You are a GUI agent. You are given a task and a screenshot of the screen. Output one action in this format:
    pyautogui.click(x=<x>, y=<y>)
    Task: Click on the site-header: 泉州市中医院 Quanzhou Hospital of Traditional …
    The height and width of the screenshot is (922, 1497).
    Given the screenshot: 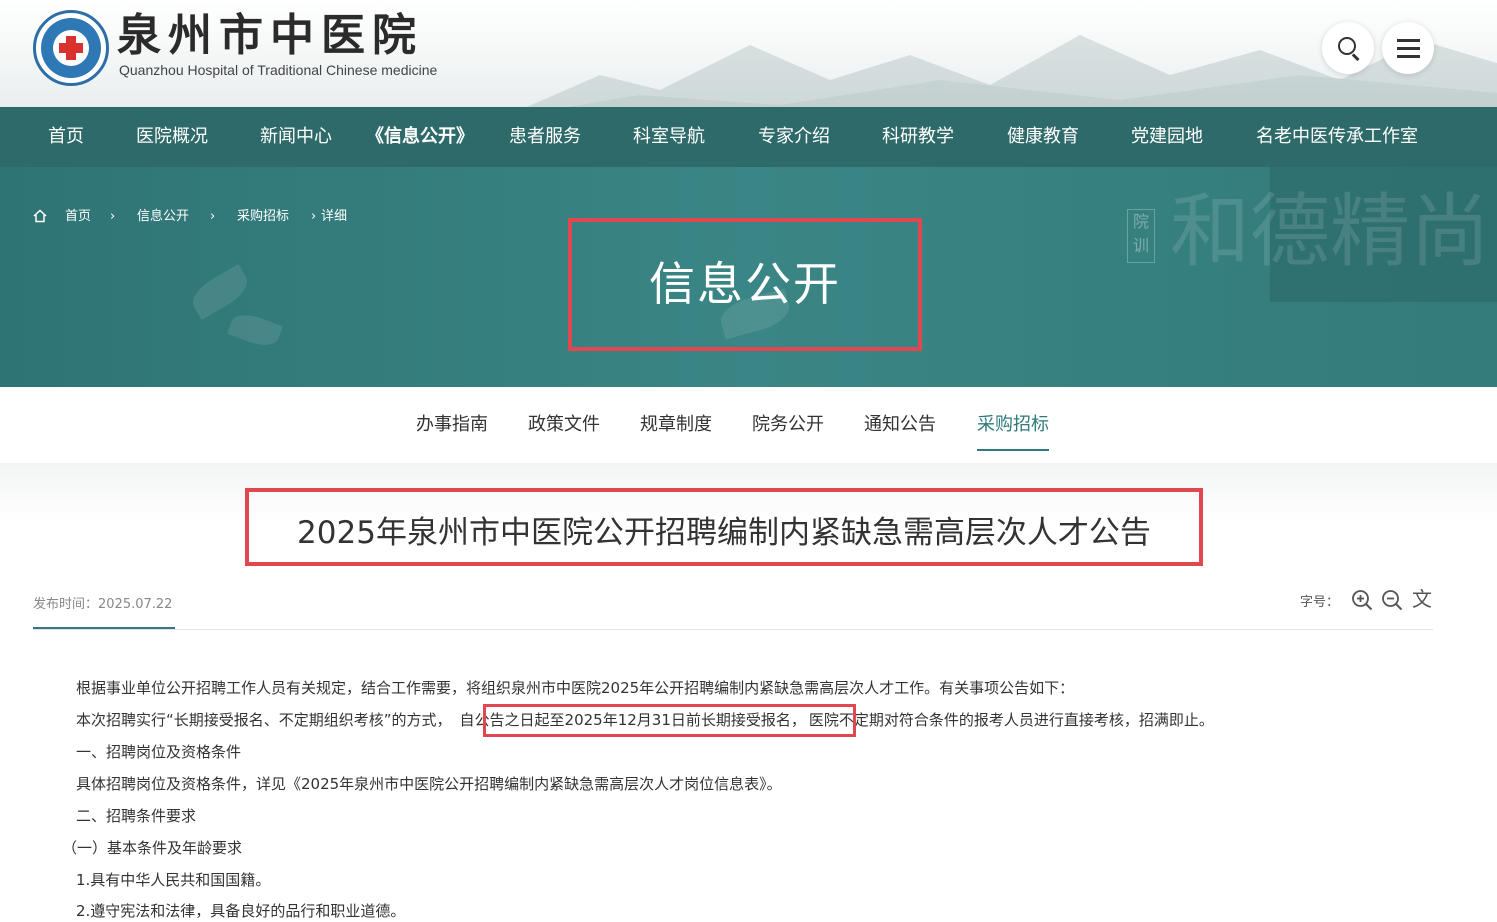 What is the action you would take?
    pyautogui.click(x=748, y=53)
    